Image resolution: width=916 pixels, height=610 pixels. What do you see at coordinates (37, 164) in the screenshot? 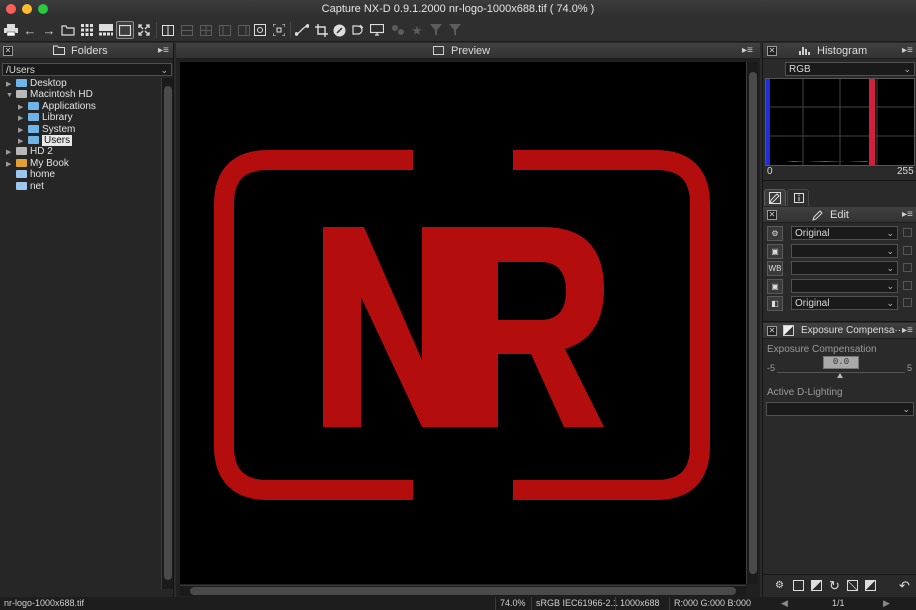
I see `folder-tree-item: ▶ My Book` at bounding box center [37, 164].